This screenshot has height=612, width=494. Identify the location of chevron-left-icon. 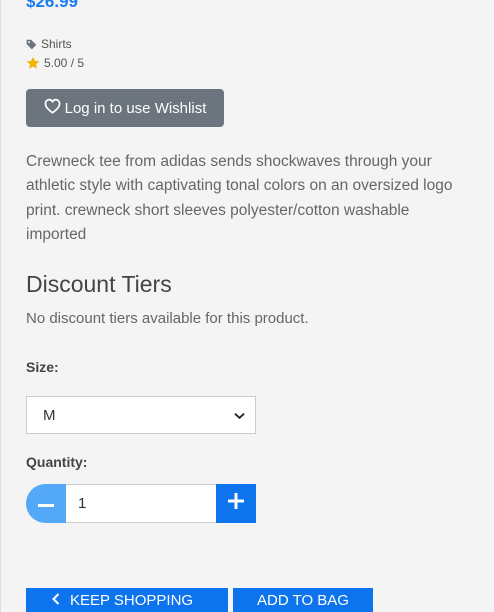
(56, 602).